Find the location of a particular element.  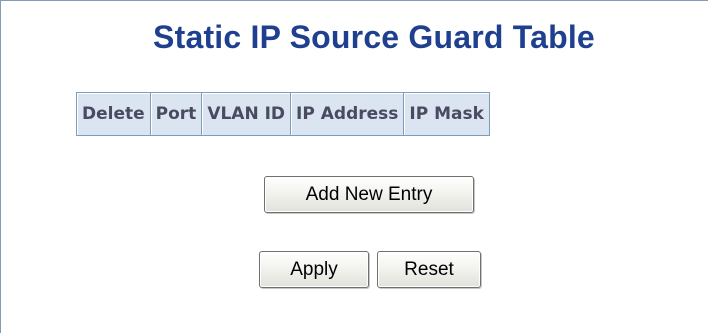

add-new-entry-button: Add New Entry is located at coordinates (369, 194).